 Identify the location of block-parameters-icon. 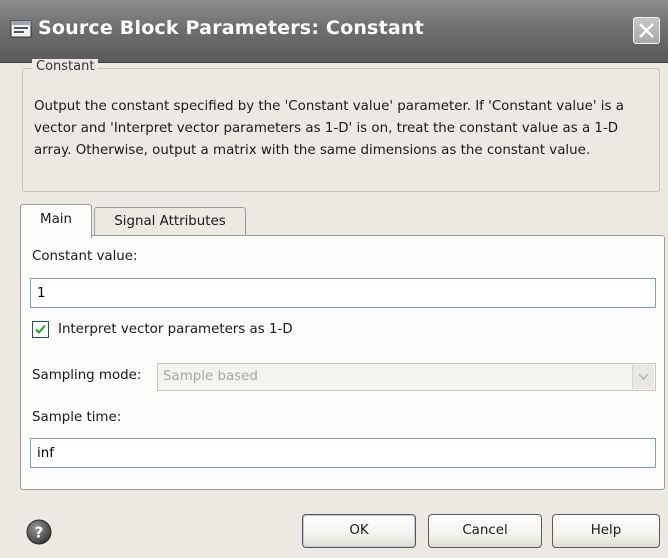
(21, 29).